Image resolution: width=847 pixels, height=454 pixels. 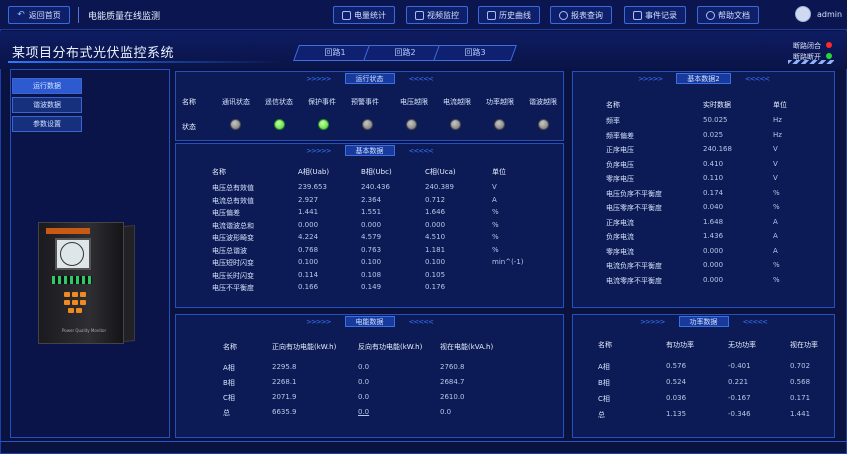 What do you see at coordinates (508, 262) in the screenshot?
I see `basic-cell: min^(-1)` at bounding box center [508, 262].